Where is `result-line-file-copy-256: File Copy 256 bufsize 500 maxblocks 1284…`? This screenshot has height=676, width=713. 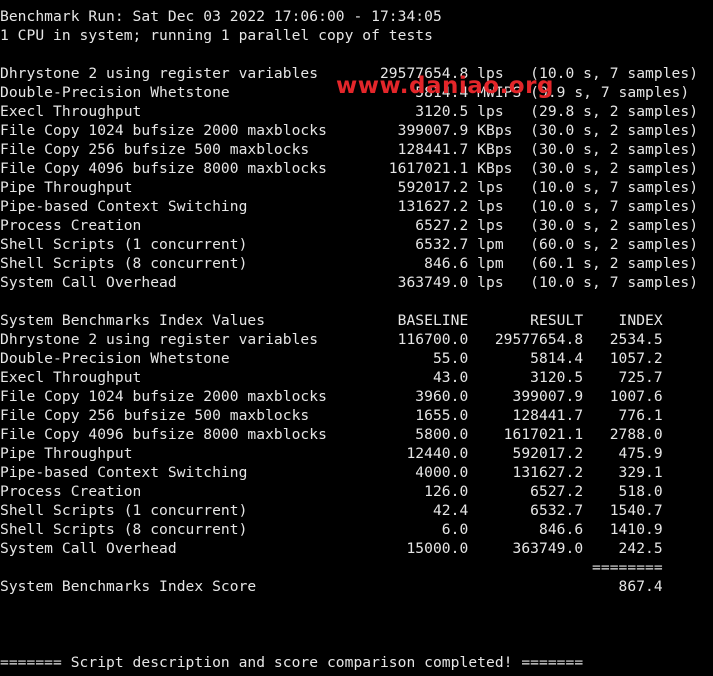 result-line-file-copy-256: File Copy 256 bufsize 500 maxblocks 1284… is located at coordinates (349, 149).